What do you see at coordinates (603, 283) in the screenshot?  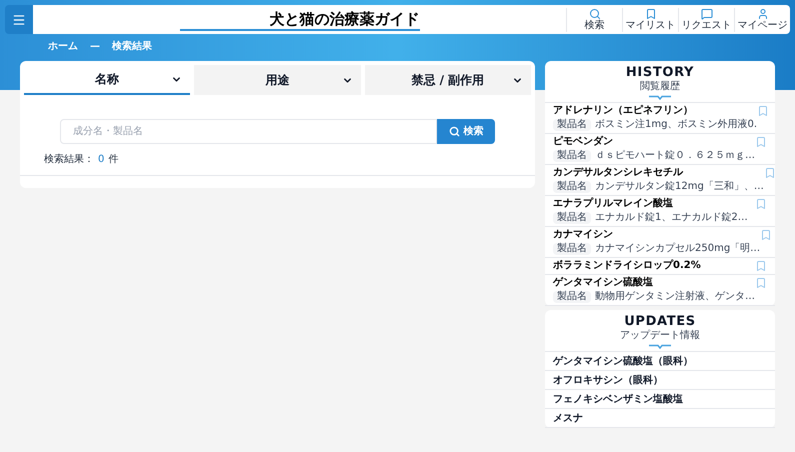 I see `drug-name: ゲンタマイシン硫酸塩` at bounding box center [603, 283].